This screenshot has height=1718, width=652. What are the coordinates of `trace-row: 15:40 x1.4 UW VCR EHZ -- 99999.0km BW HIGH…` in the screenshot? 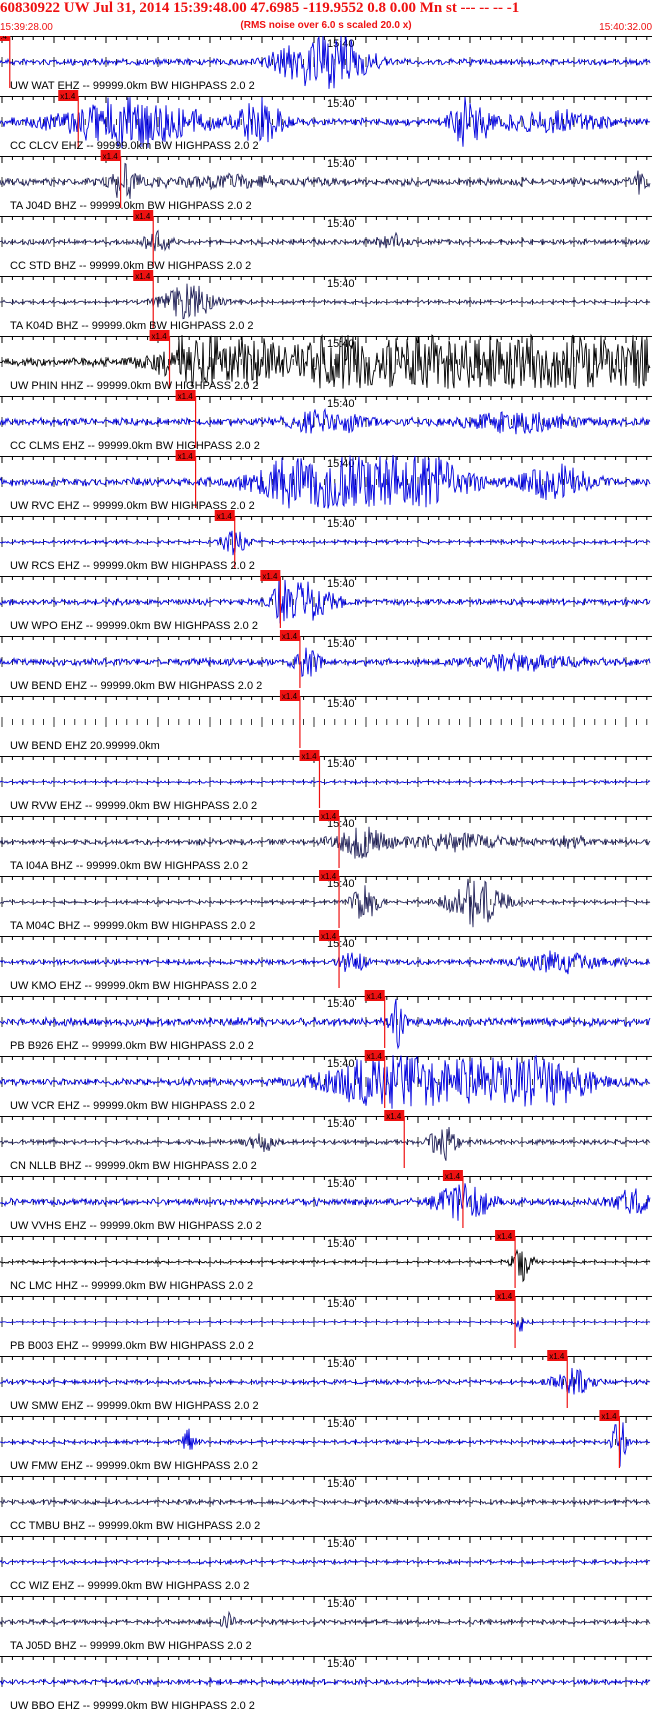 It's located at (326, 1081).